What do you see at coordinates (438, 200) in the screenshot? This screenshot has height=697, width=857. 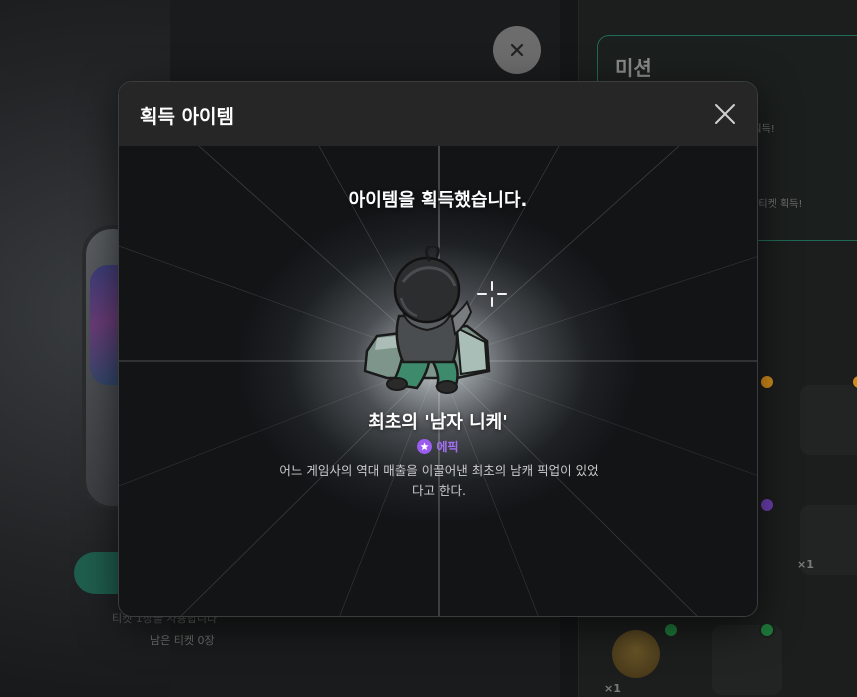 I see `acquired-headline: 아이템을 획득했습니다.` at bounding box center [438, 200].